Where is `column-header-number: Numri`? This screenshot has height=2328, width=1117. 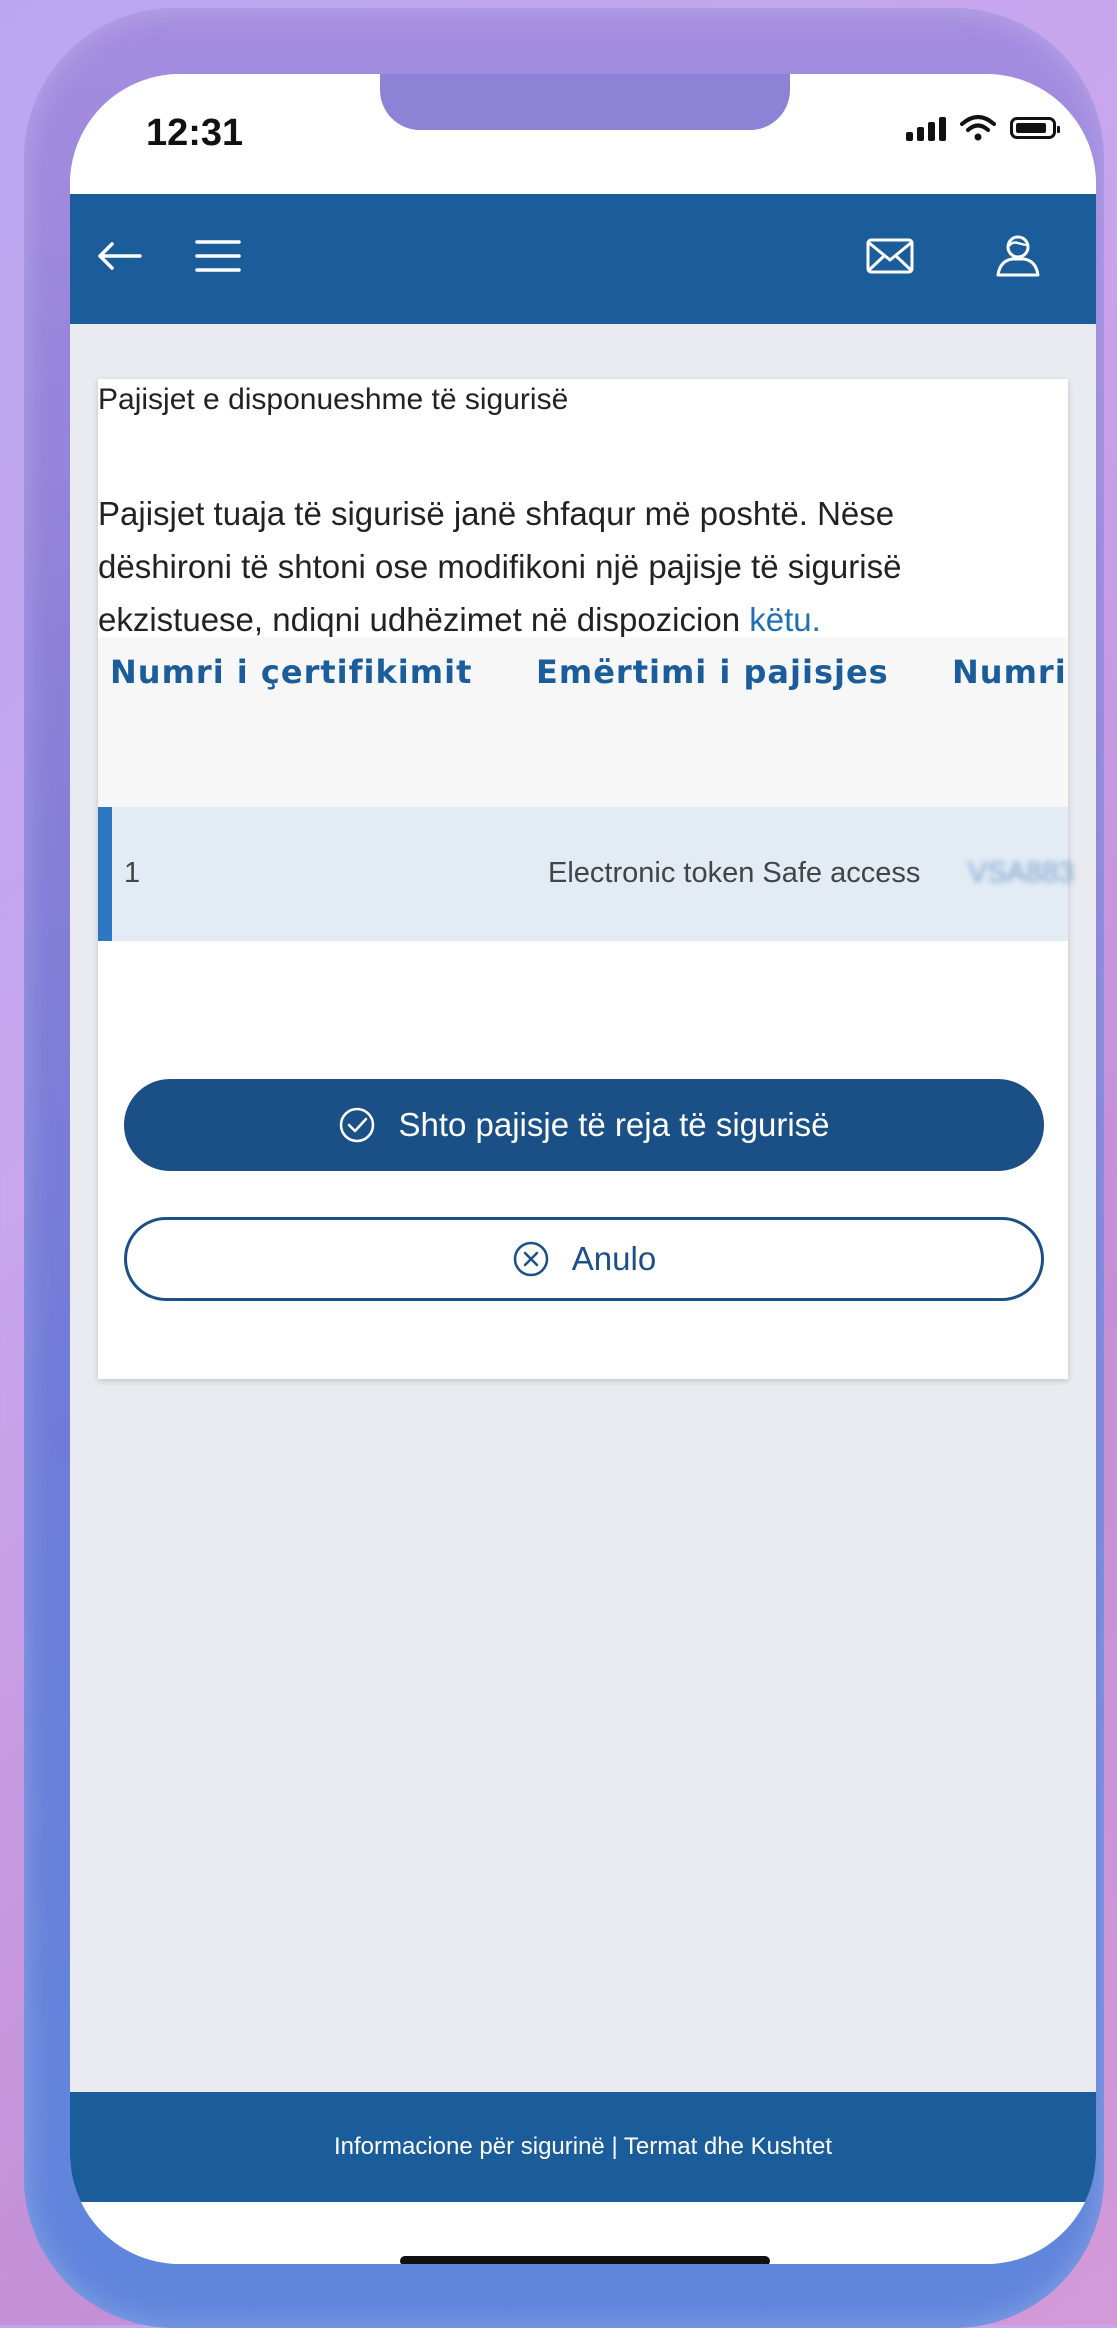 column-header-number: Numri is located at coordinates (1009, 672).